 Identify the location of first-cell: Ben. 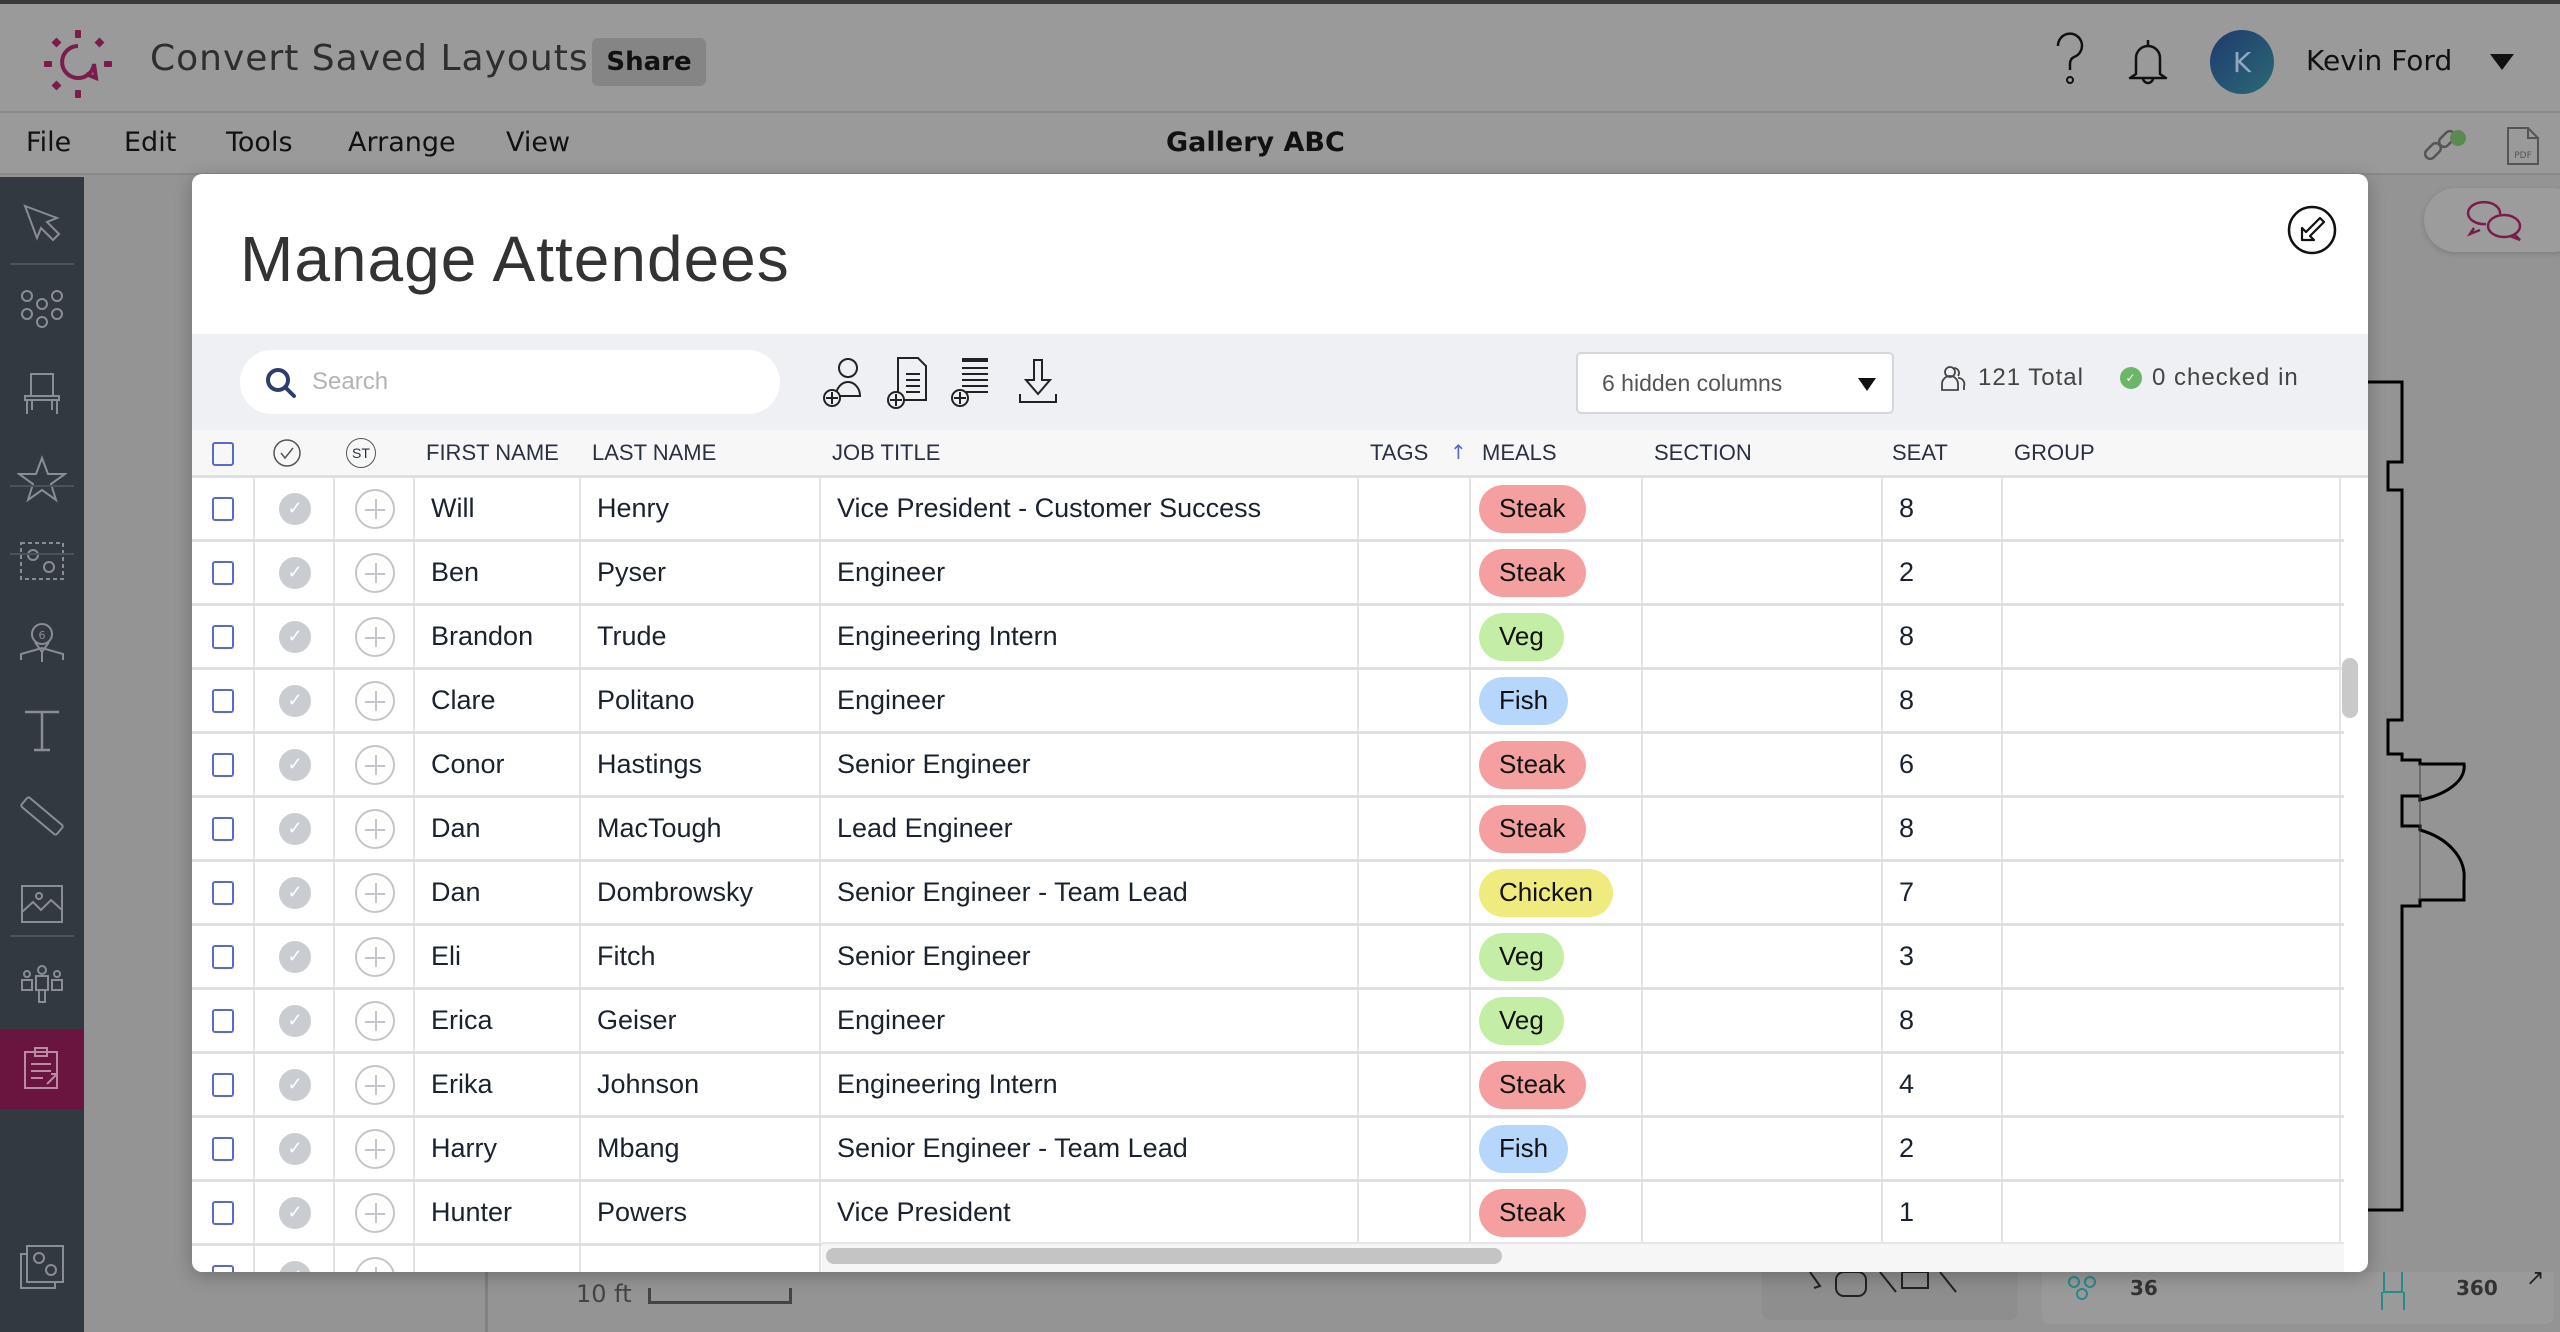
(498, 572).